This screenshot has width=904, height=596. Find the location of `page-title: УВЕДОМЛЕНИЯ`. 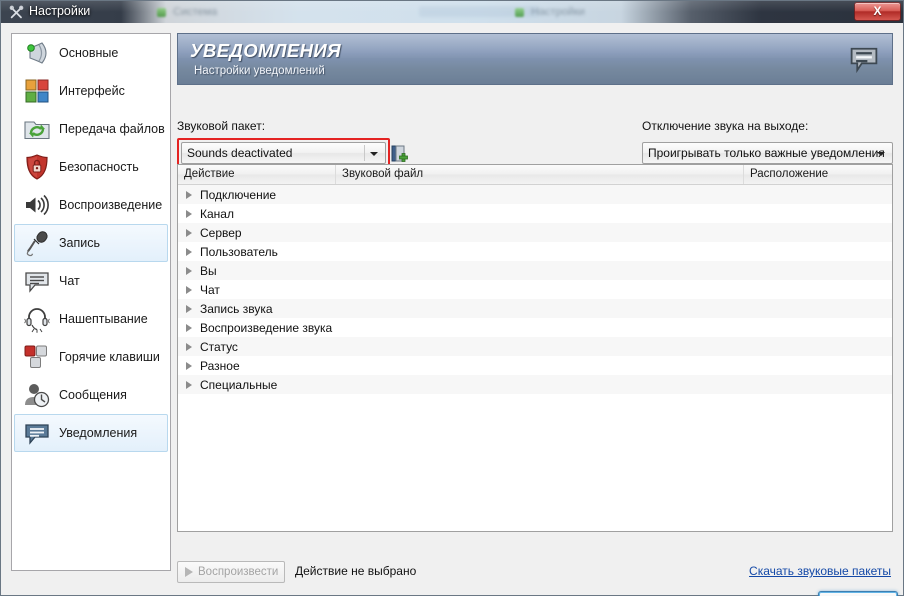

page-title: УВЕДОМЛЕНИЯ is located at coordinates (265, 50).